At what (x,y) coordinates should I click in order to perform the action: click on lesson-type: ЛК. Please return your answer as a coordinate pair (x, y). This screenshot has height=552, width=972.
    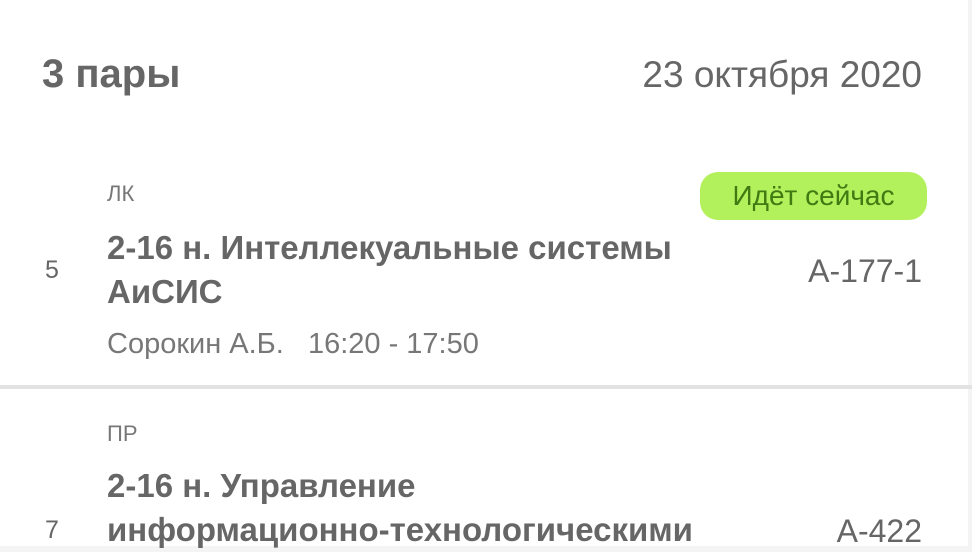
    Looking at the image, I should click on (121, 193).